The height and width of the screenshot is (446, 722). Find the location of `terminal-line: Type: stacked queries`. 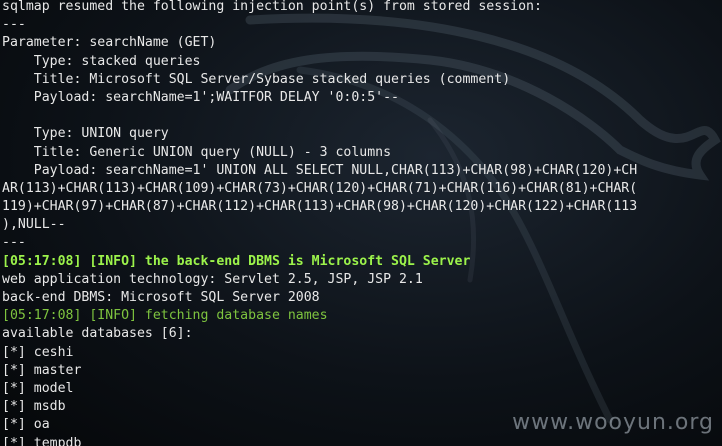

terminal-line: Type: stacked queries is located at coordinates (101, 61).